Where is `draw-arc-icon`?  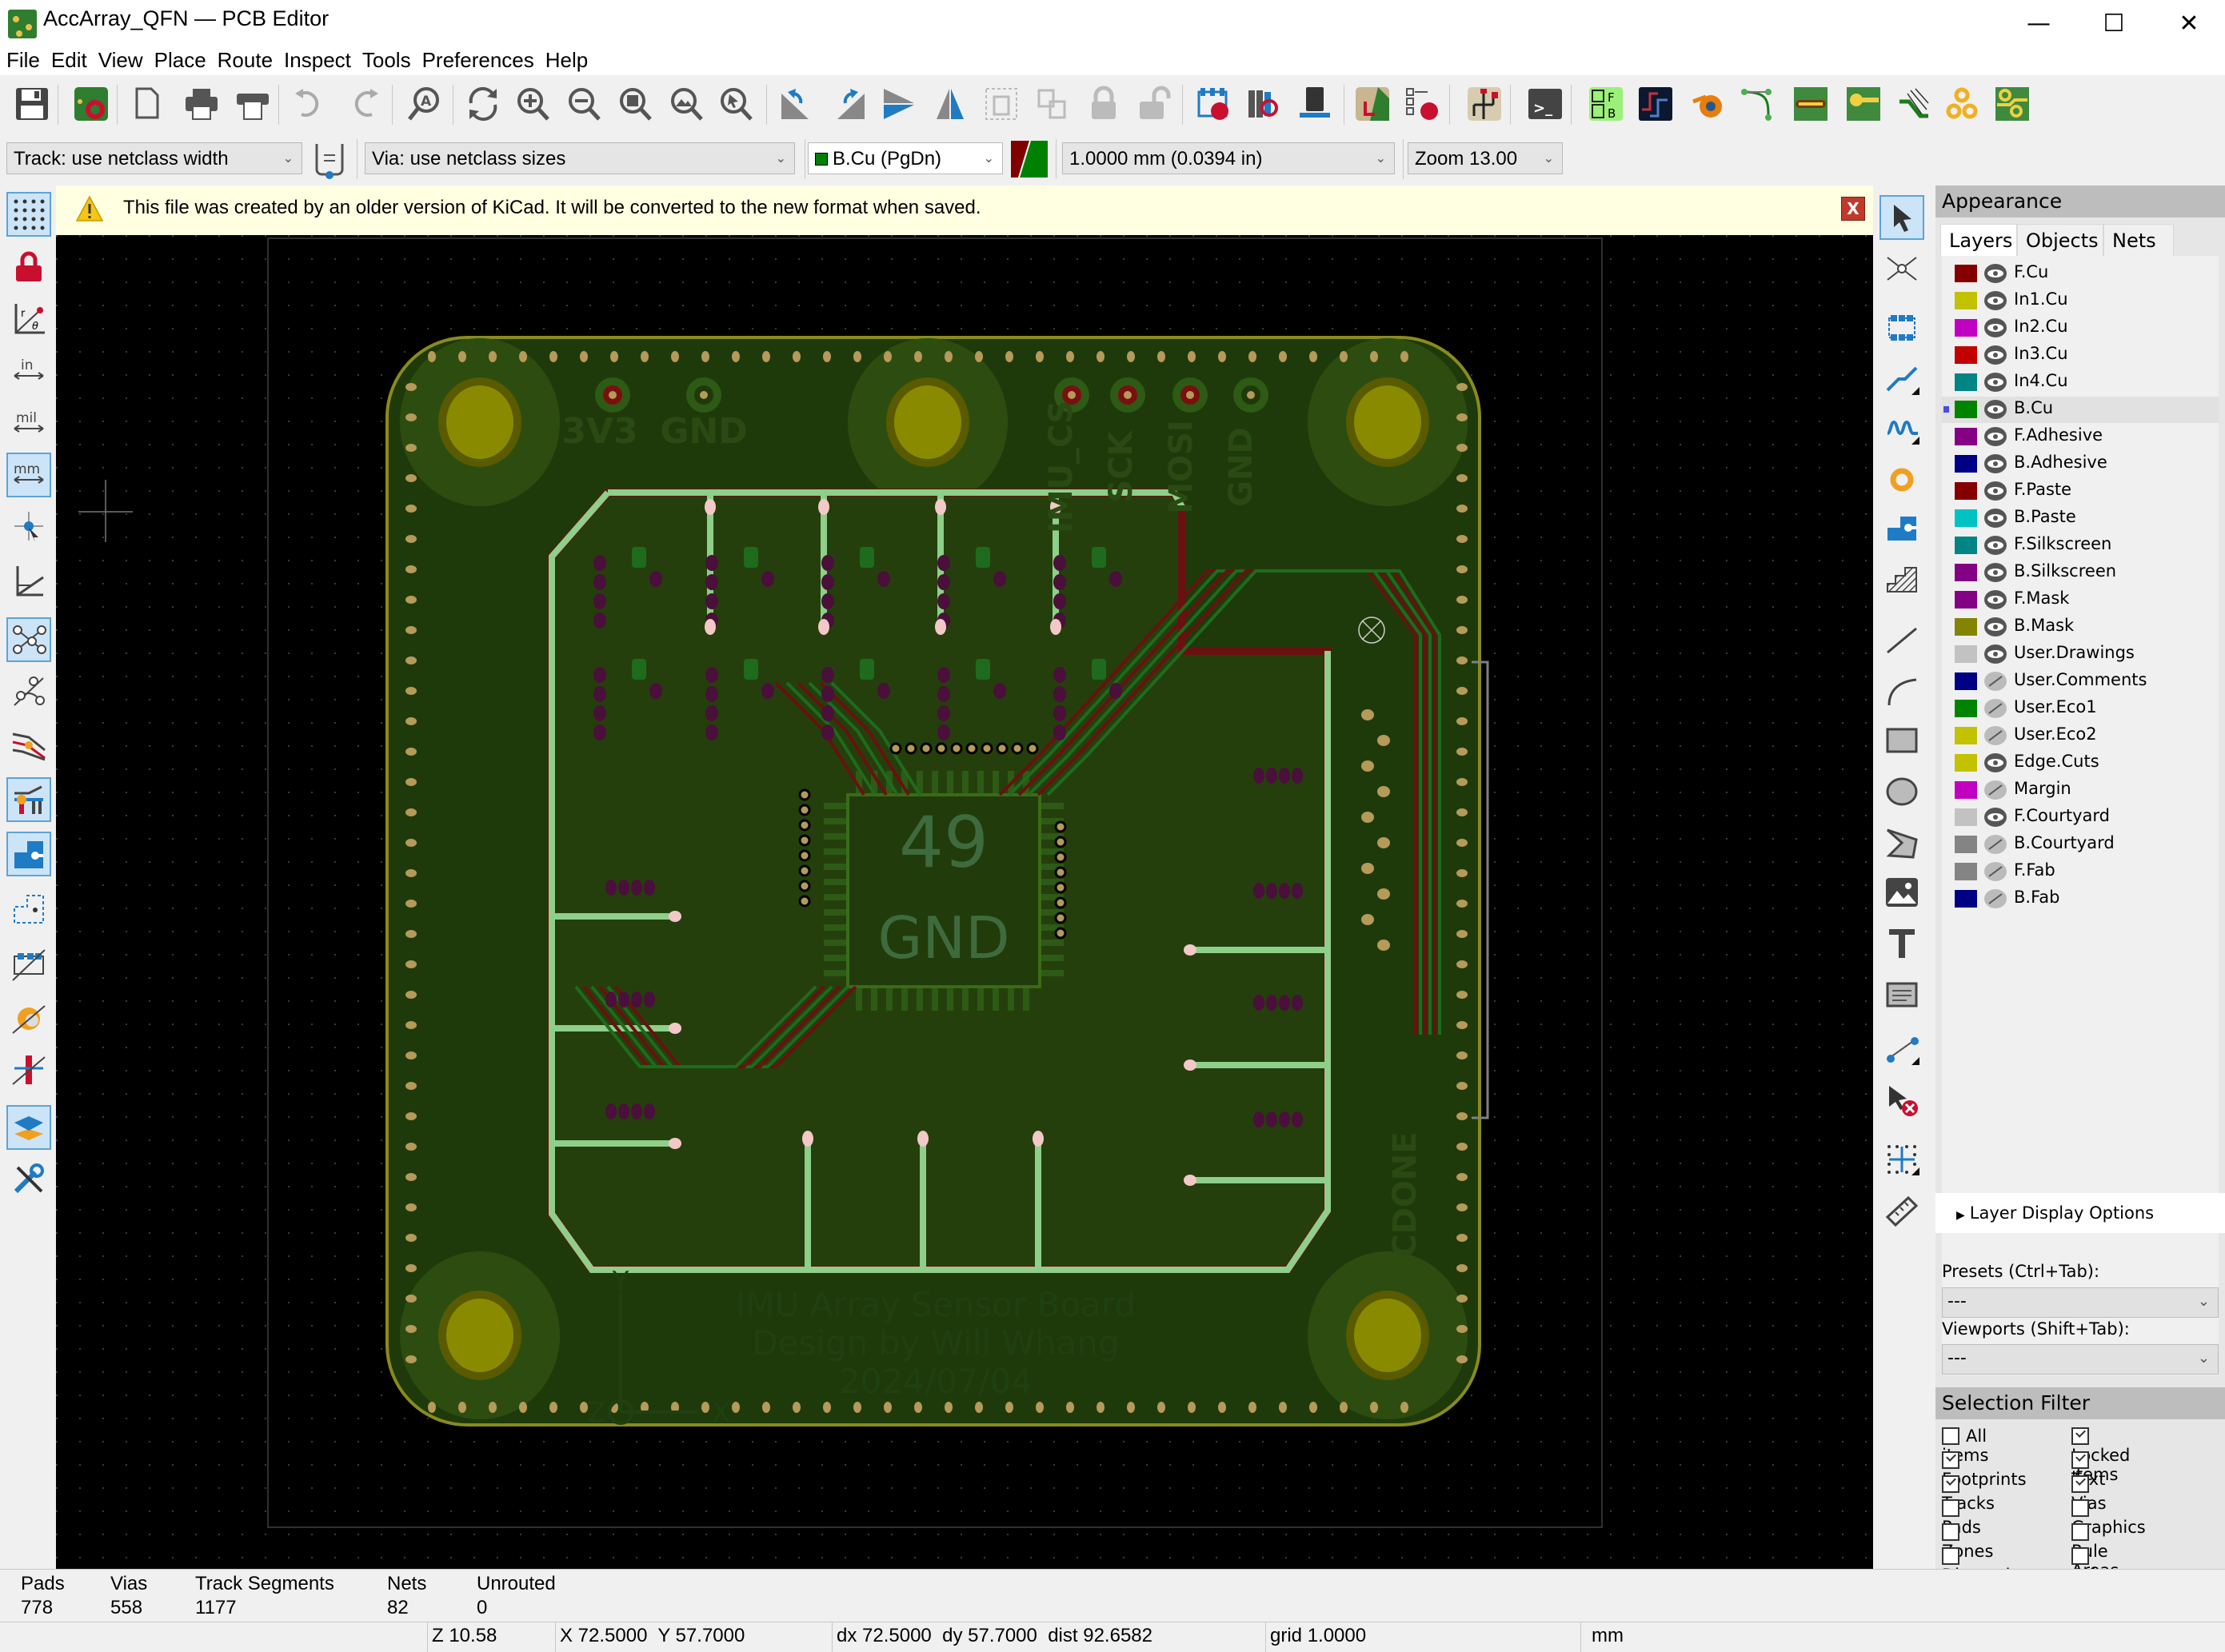 draw-arc-icon is located at coordinates (1902, 690).